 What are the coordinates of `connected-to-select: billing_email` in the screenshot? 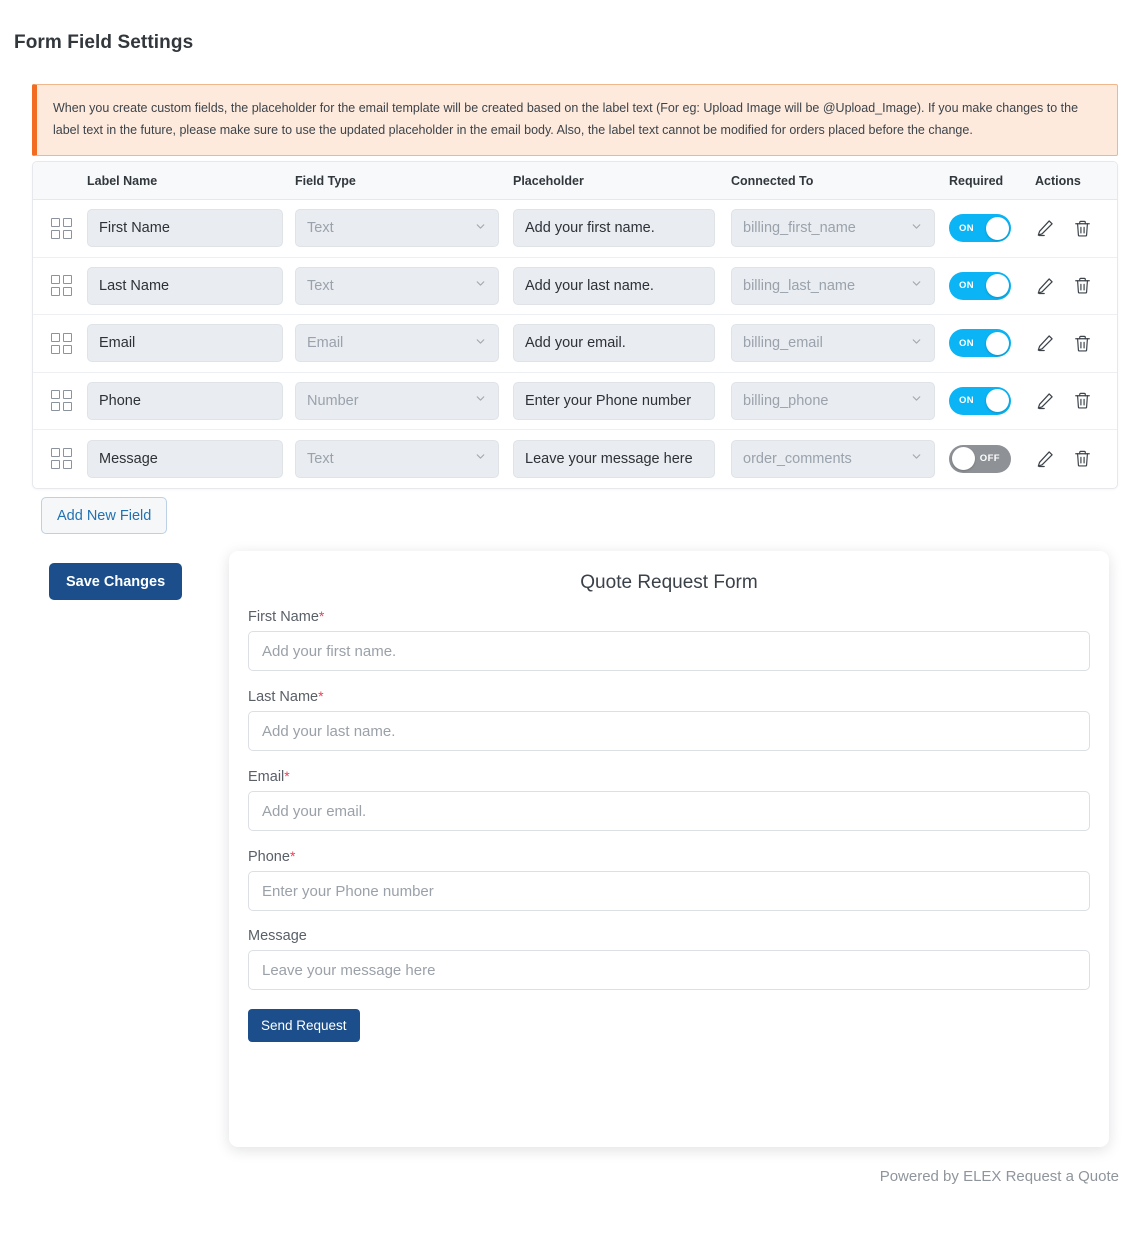 It's located at (833, 343).